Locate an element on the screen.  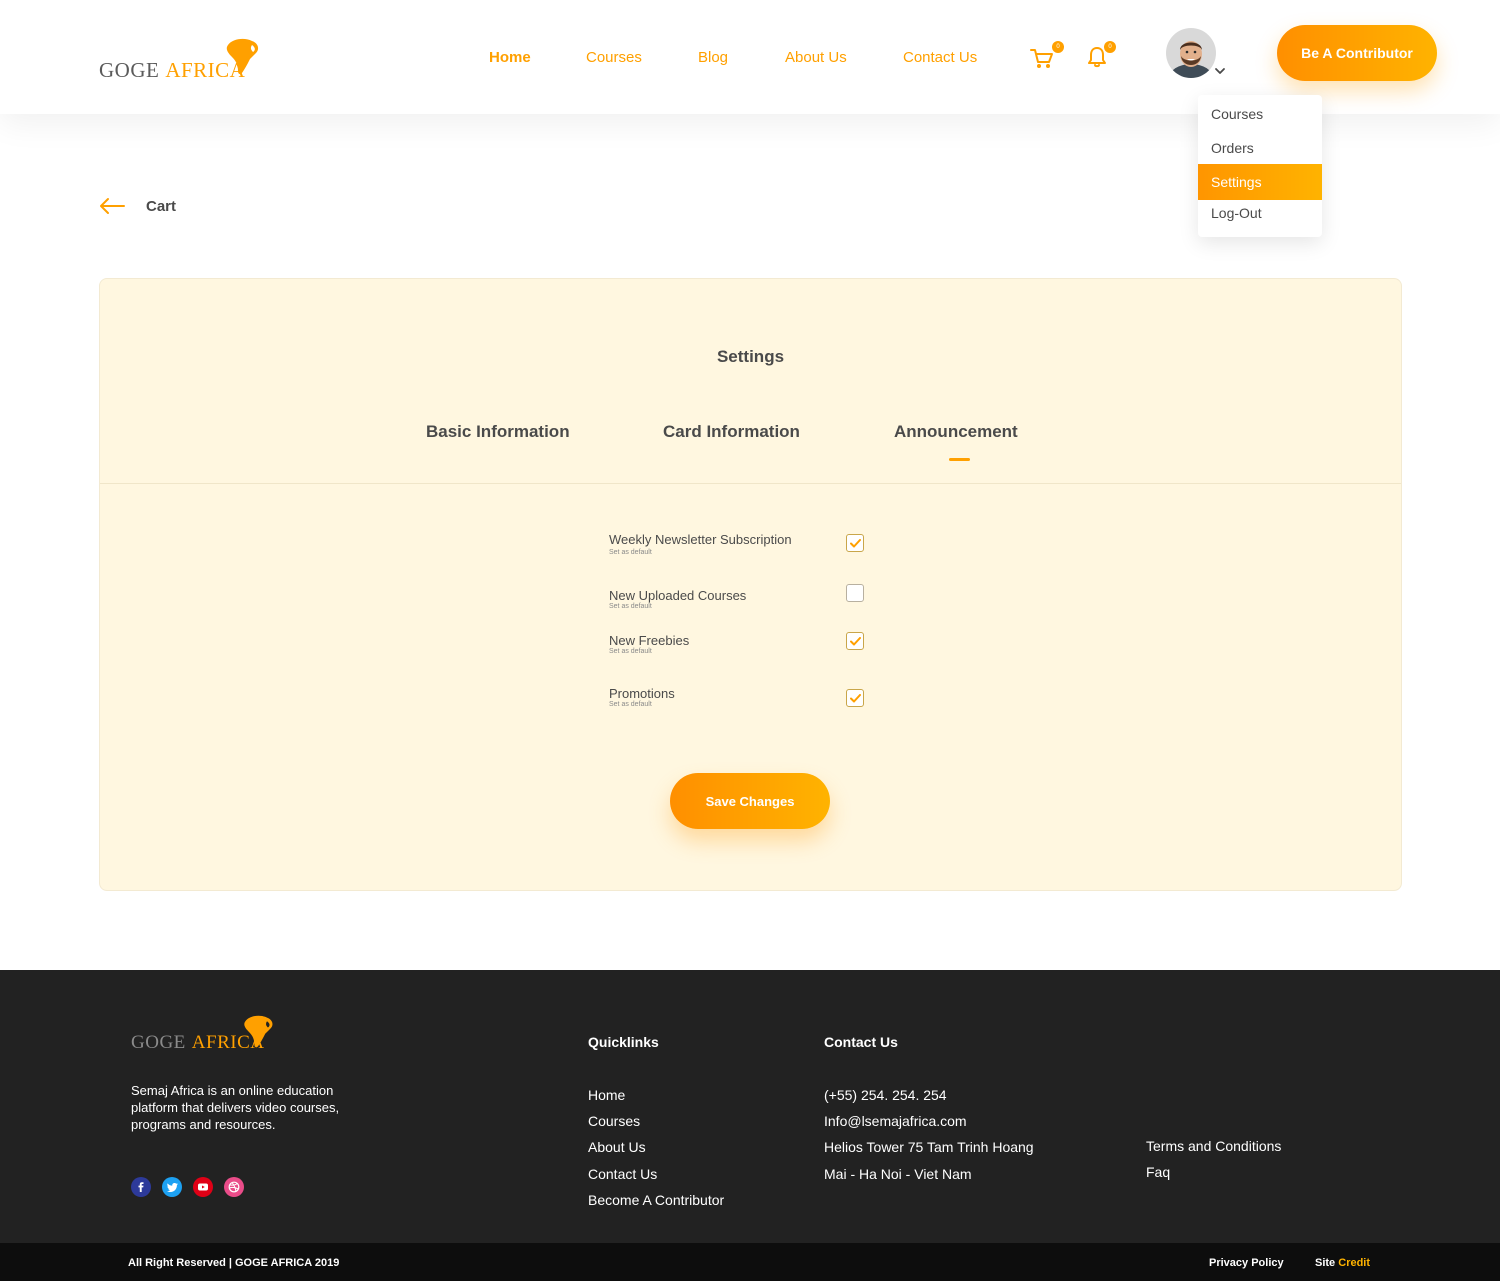
notifications-button: 0 is located at coordinates (1104, 55).